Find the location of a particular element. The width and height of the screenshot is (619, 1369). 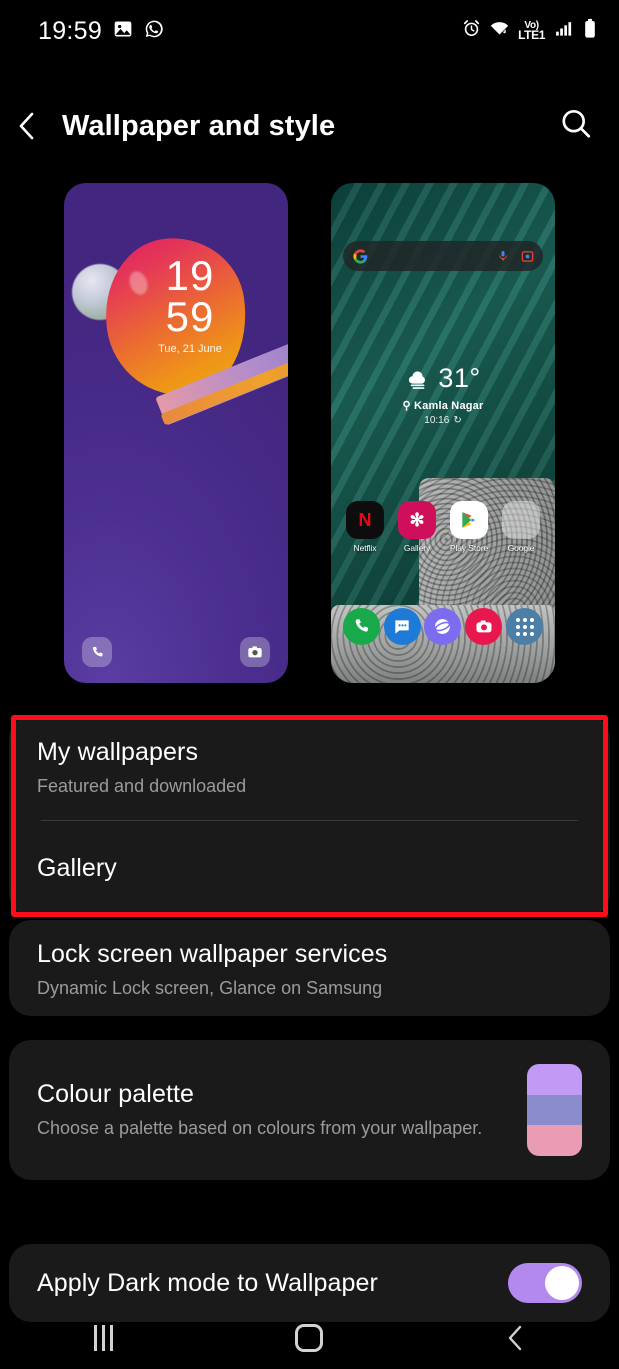

app-item: N Netflix is located at coordinates (365, 527).